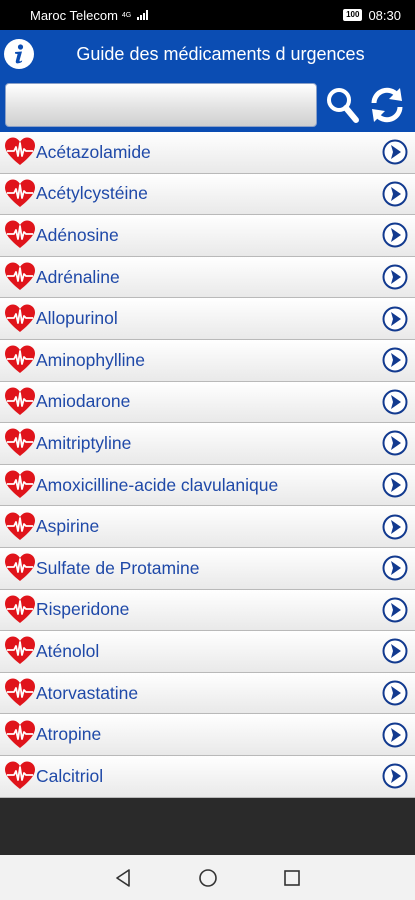 The width and height of the screenshot is (415, 900). What do you see at coordinates (126, 15) in the screenshot?
I see `network-type: 4G` at bounding box center [126, 15].